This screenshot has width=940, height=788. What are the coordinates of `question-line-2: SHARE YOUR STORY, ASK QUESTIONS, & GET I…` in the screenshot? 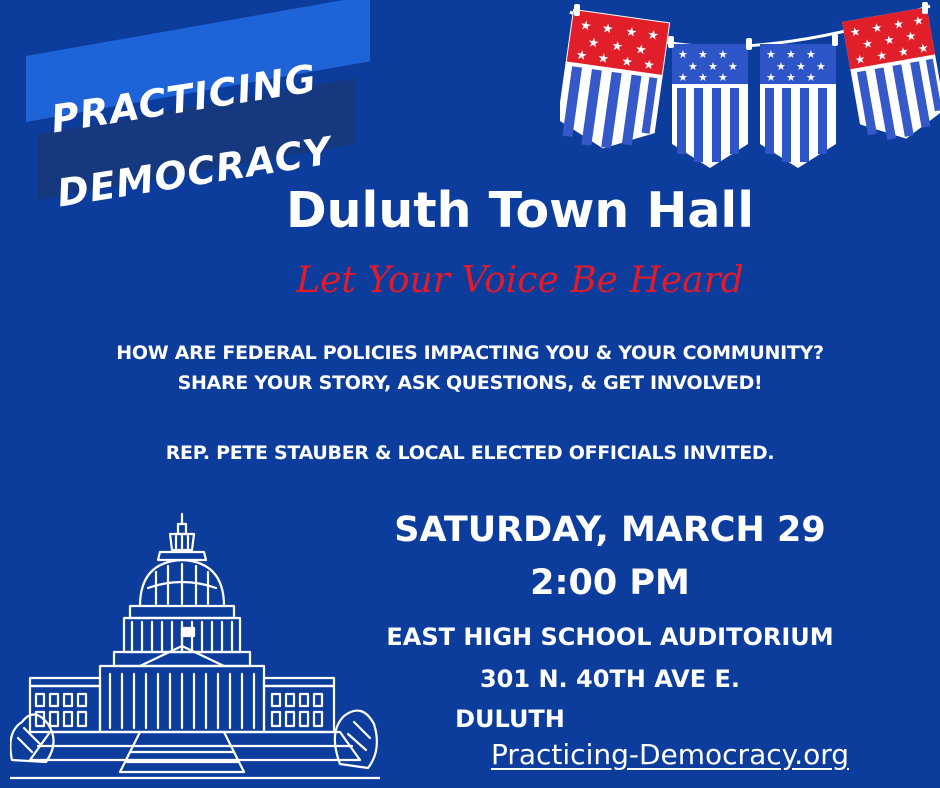 It's located at (470, 383).